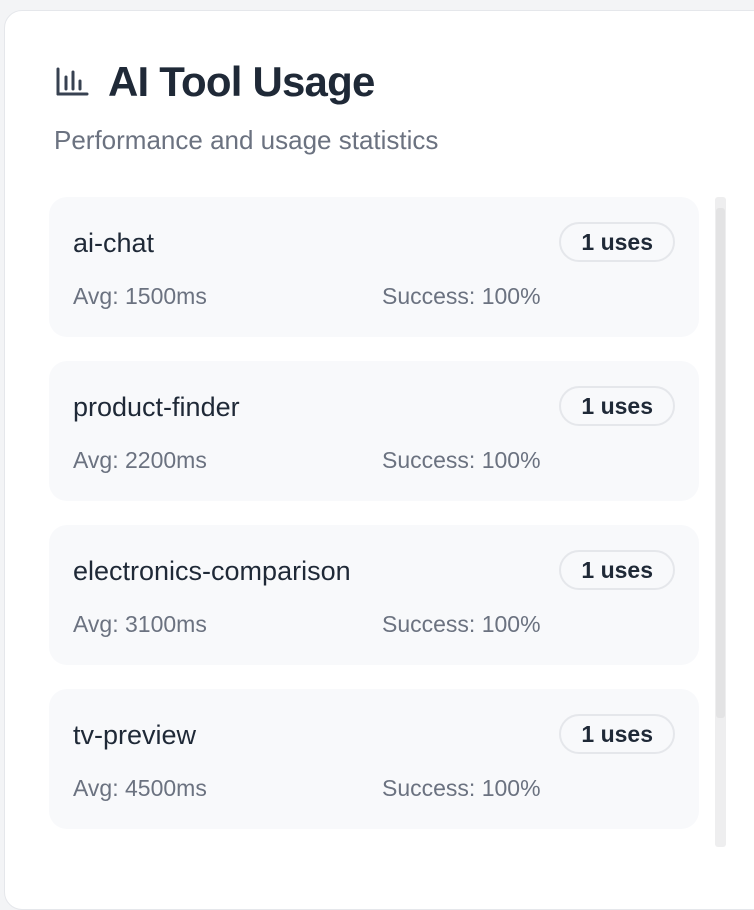  I want to click on scrollbar-thumb, so click(720, 463).